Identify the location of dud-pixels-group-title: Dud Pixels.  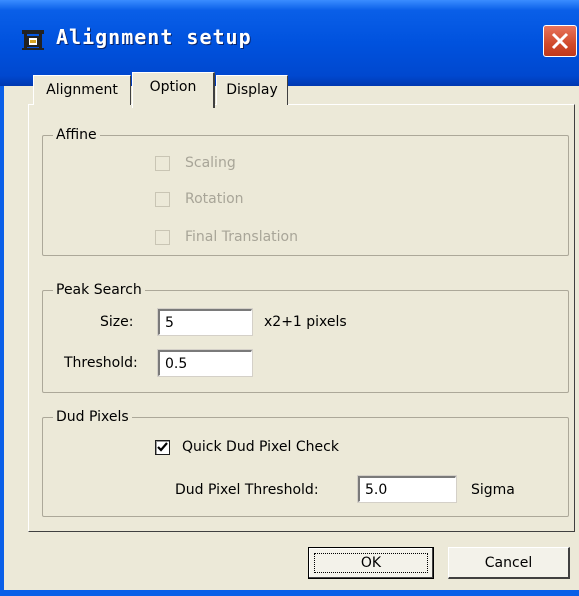
(92, 417).